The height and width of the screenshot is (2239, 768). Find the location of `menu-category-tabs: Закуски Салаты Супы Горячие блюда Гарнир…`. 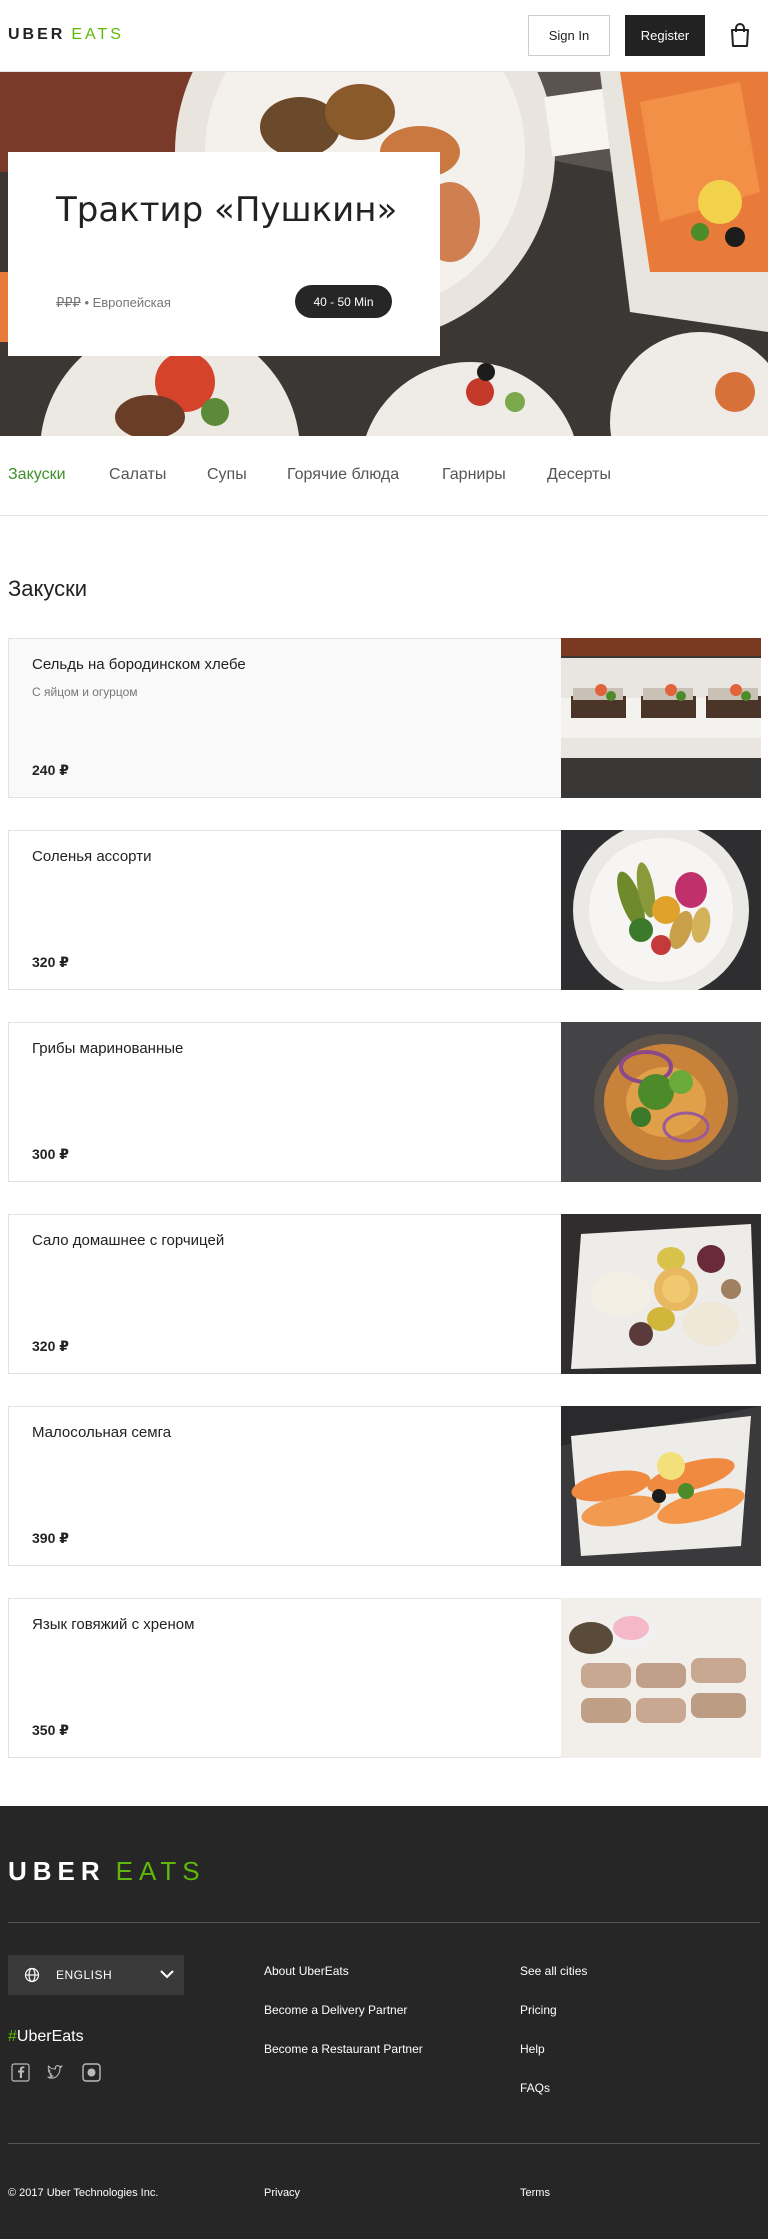

menu-category-tabs: Закуски Салаты Супы Горячие блюда Гарнир… is located at coordinates (384, 476).